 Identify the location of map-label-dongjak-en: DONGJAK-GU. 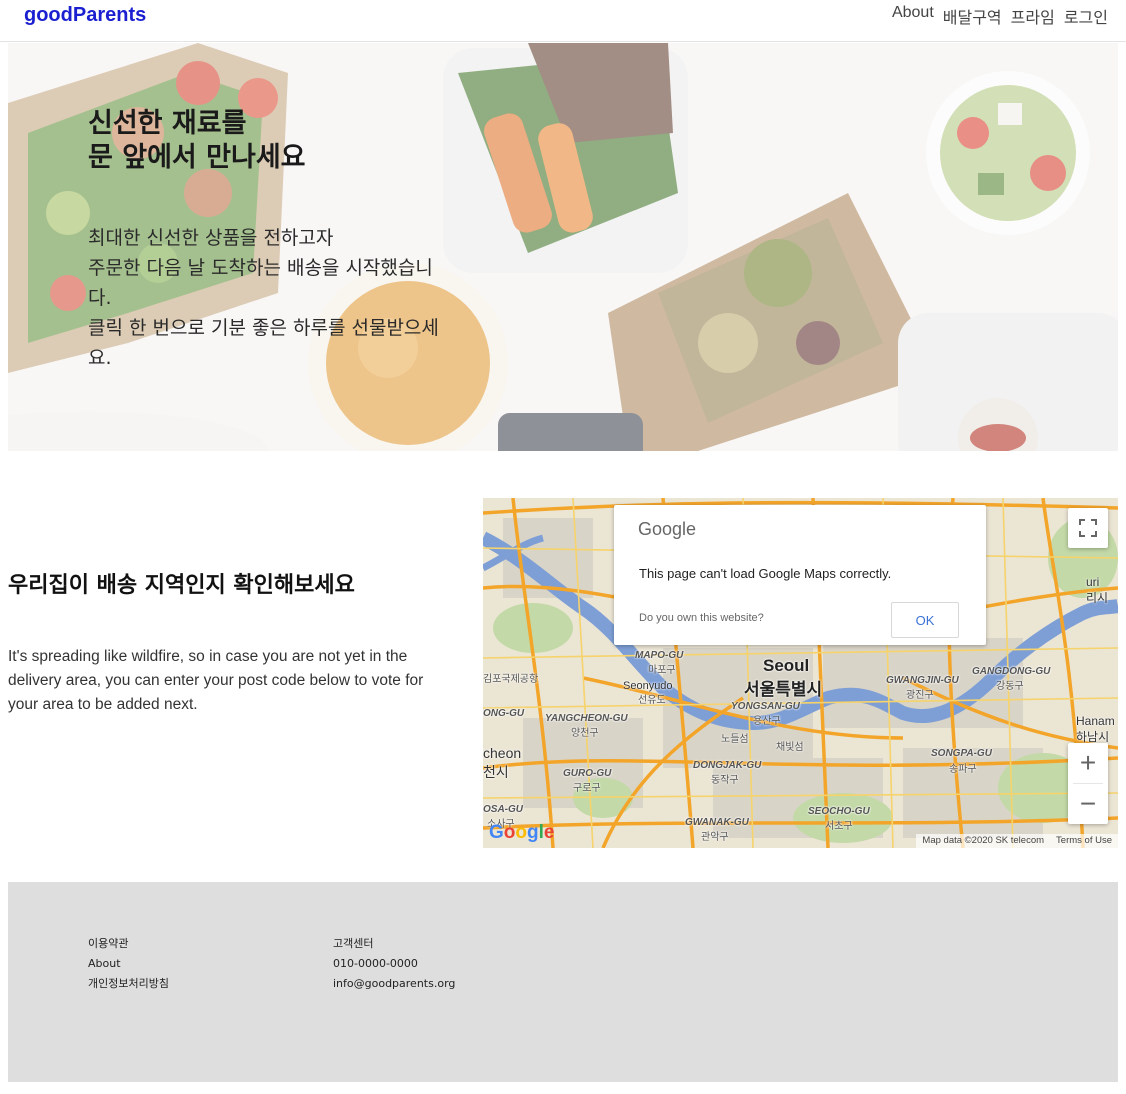
(727, 765).